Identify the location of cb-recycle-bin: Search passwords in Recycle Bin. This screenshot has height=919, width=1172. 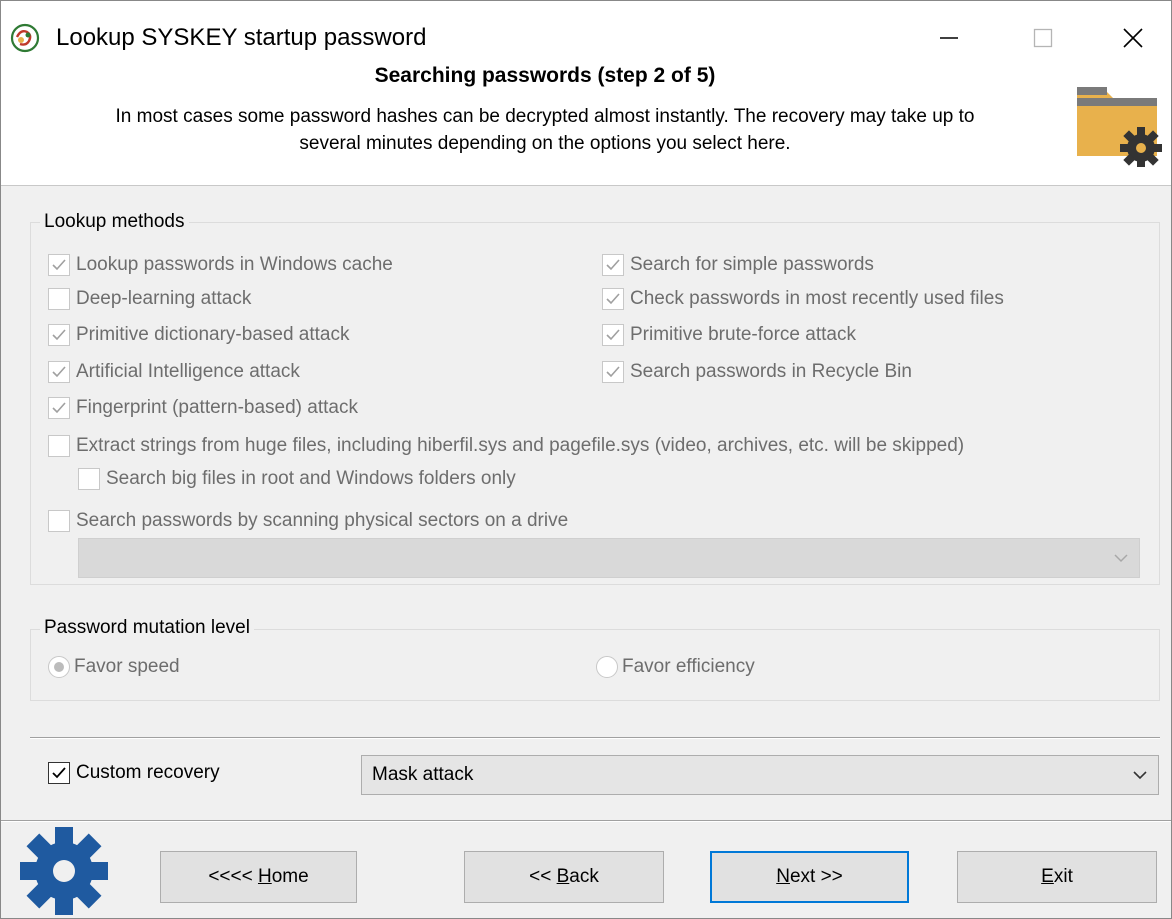
(757, 372).